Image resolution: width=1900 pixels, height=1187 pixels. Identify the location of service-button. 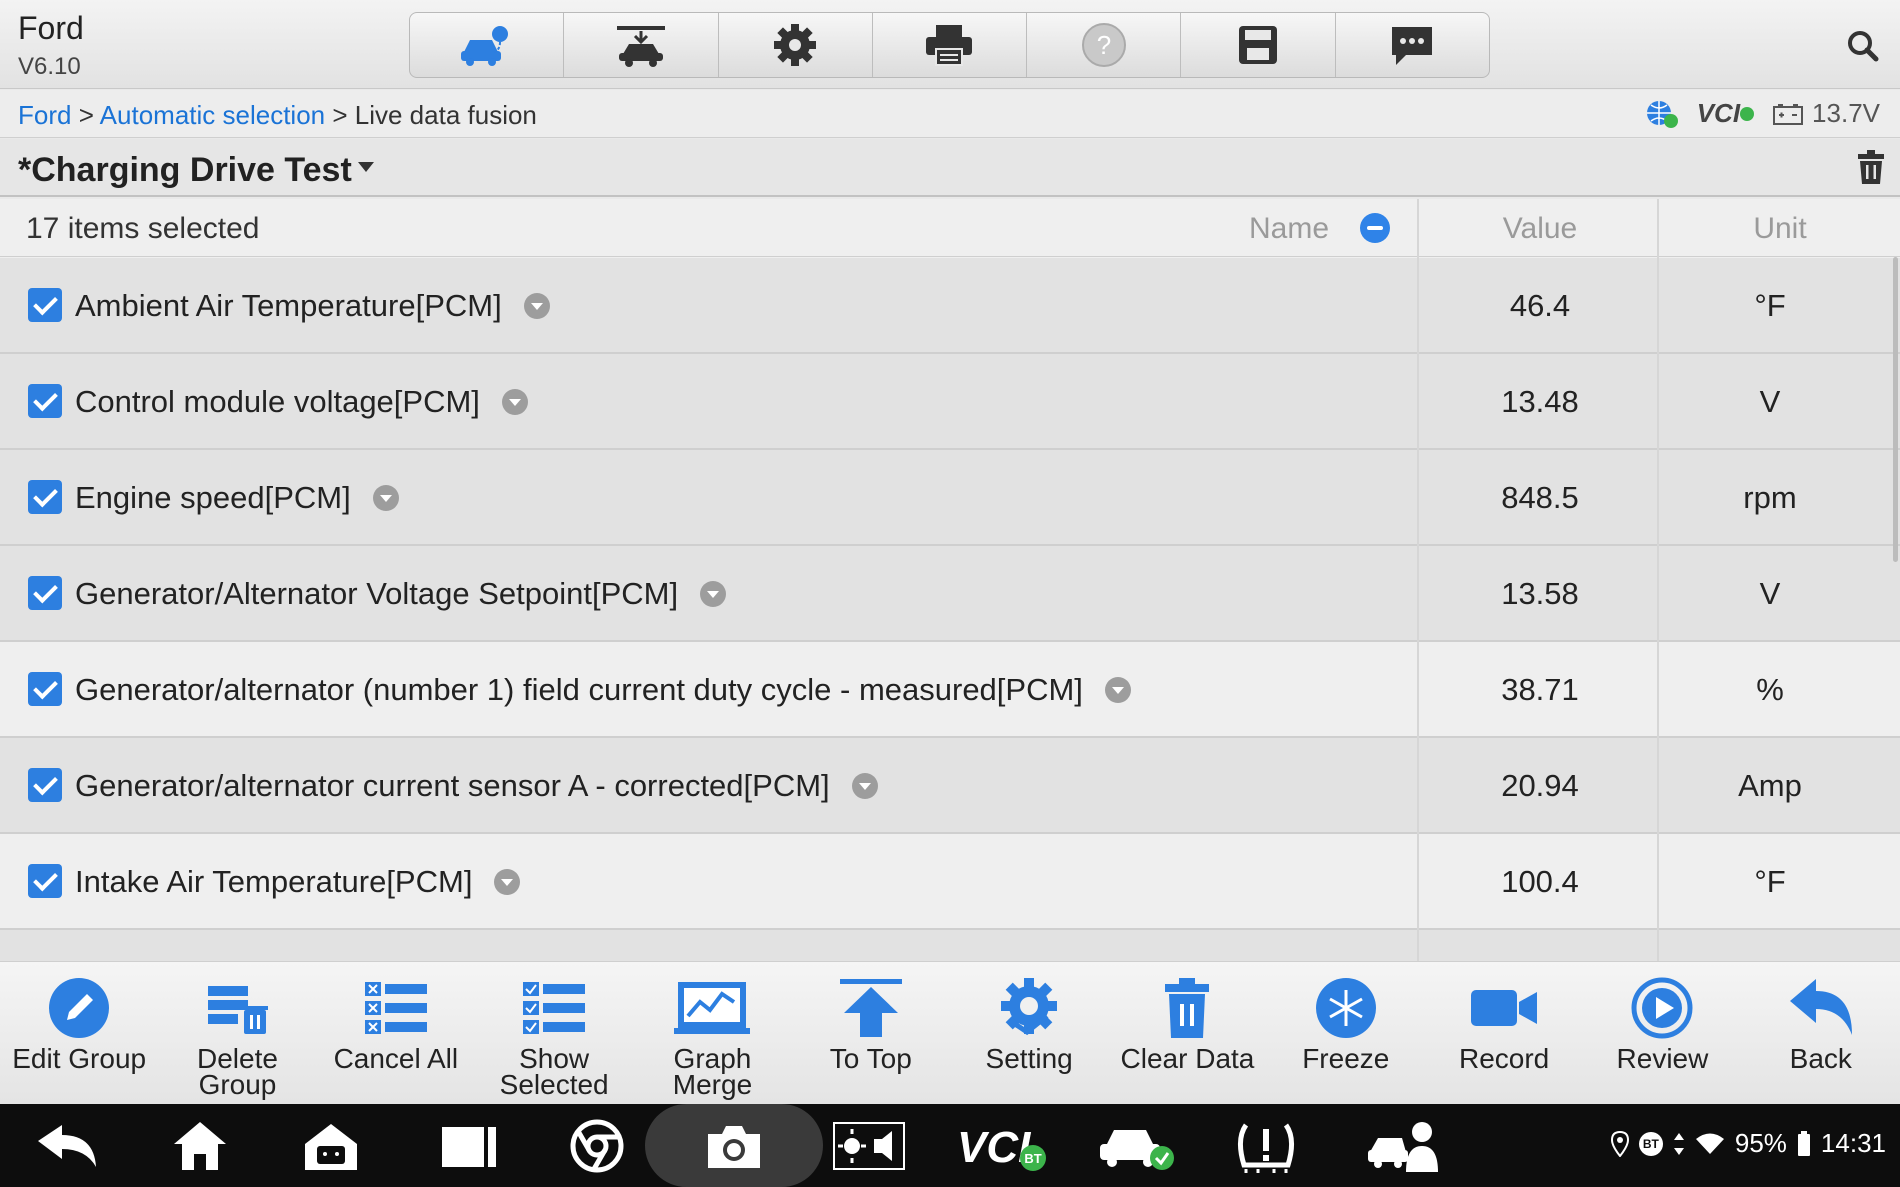
(1404, 1146).